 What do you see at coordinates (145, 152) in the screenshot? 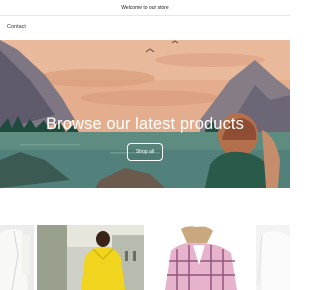
I see `shop-all-button: Shop all` at bounding box center [145, 152].